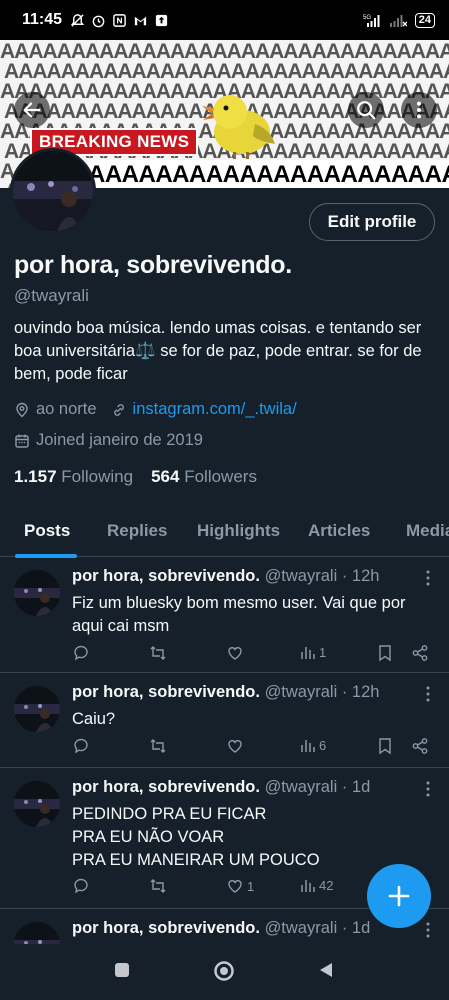 The image size is (449, 1000). I want to click on profile-meta-location-link: ao norte instagram.com/_.twila/, so click(155, 409).